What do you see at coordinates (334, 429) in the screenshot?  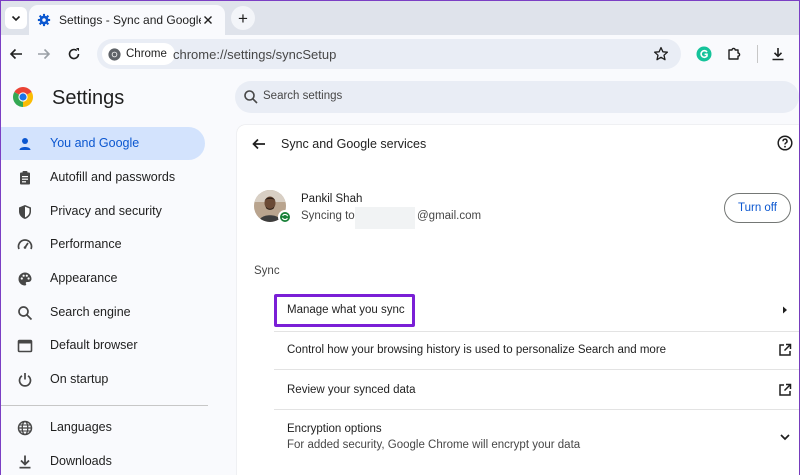 I see `encryption-options-title: Encryption options` at bounding box center [334, 429].